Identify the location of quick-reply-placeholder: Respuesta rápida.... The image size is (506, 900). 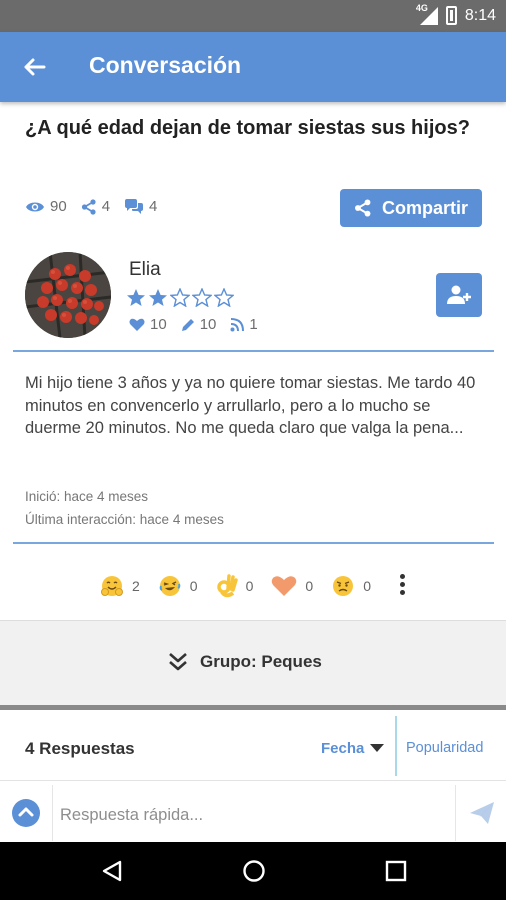
(132, 815).